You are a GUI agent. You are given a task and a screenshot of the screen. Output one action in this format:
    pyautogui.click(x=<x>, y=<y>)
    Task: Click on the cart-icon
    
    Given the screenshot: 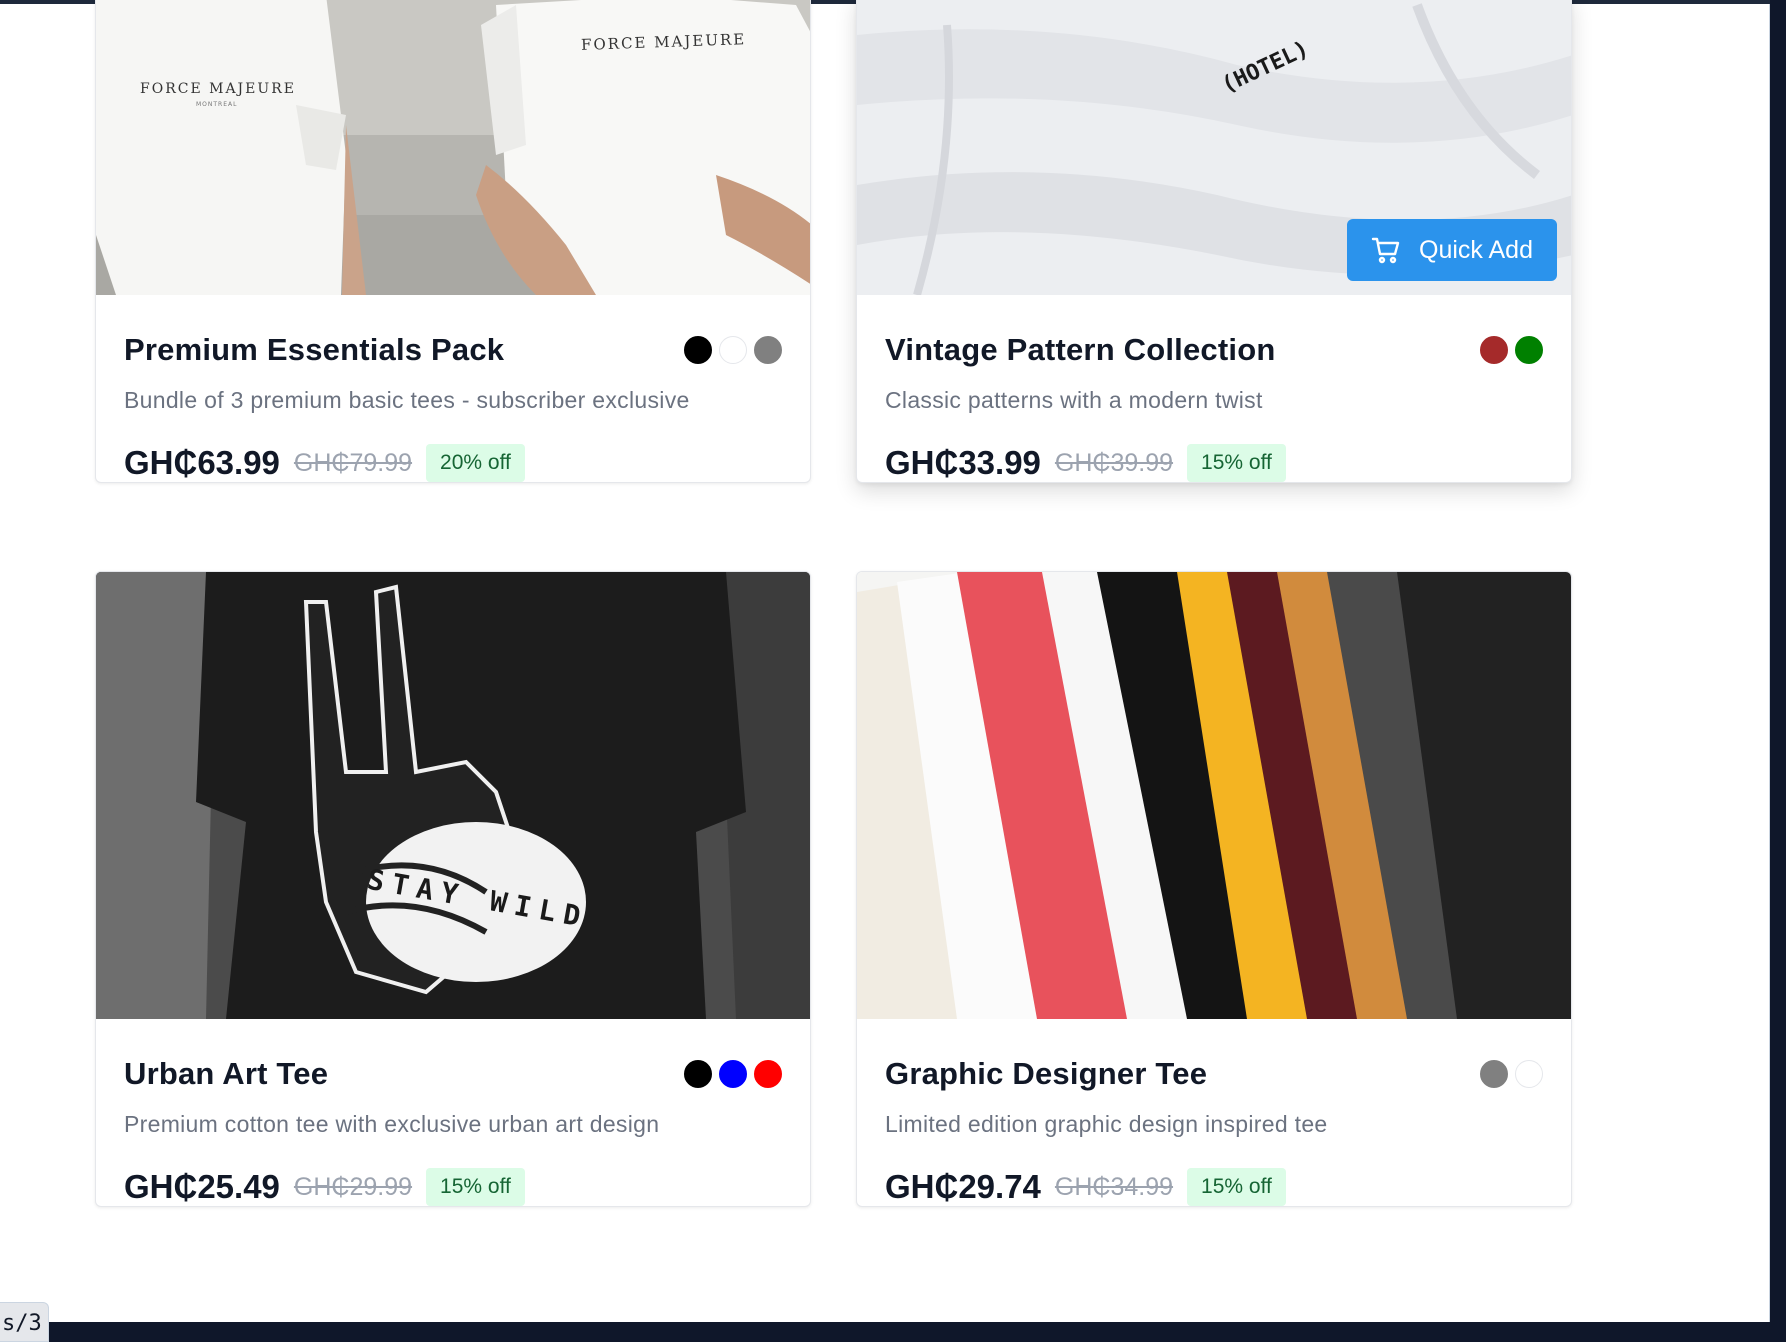 What is the action you would take?
    pyautogui.click(x=1386, y=250)
    